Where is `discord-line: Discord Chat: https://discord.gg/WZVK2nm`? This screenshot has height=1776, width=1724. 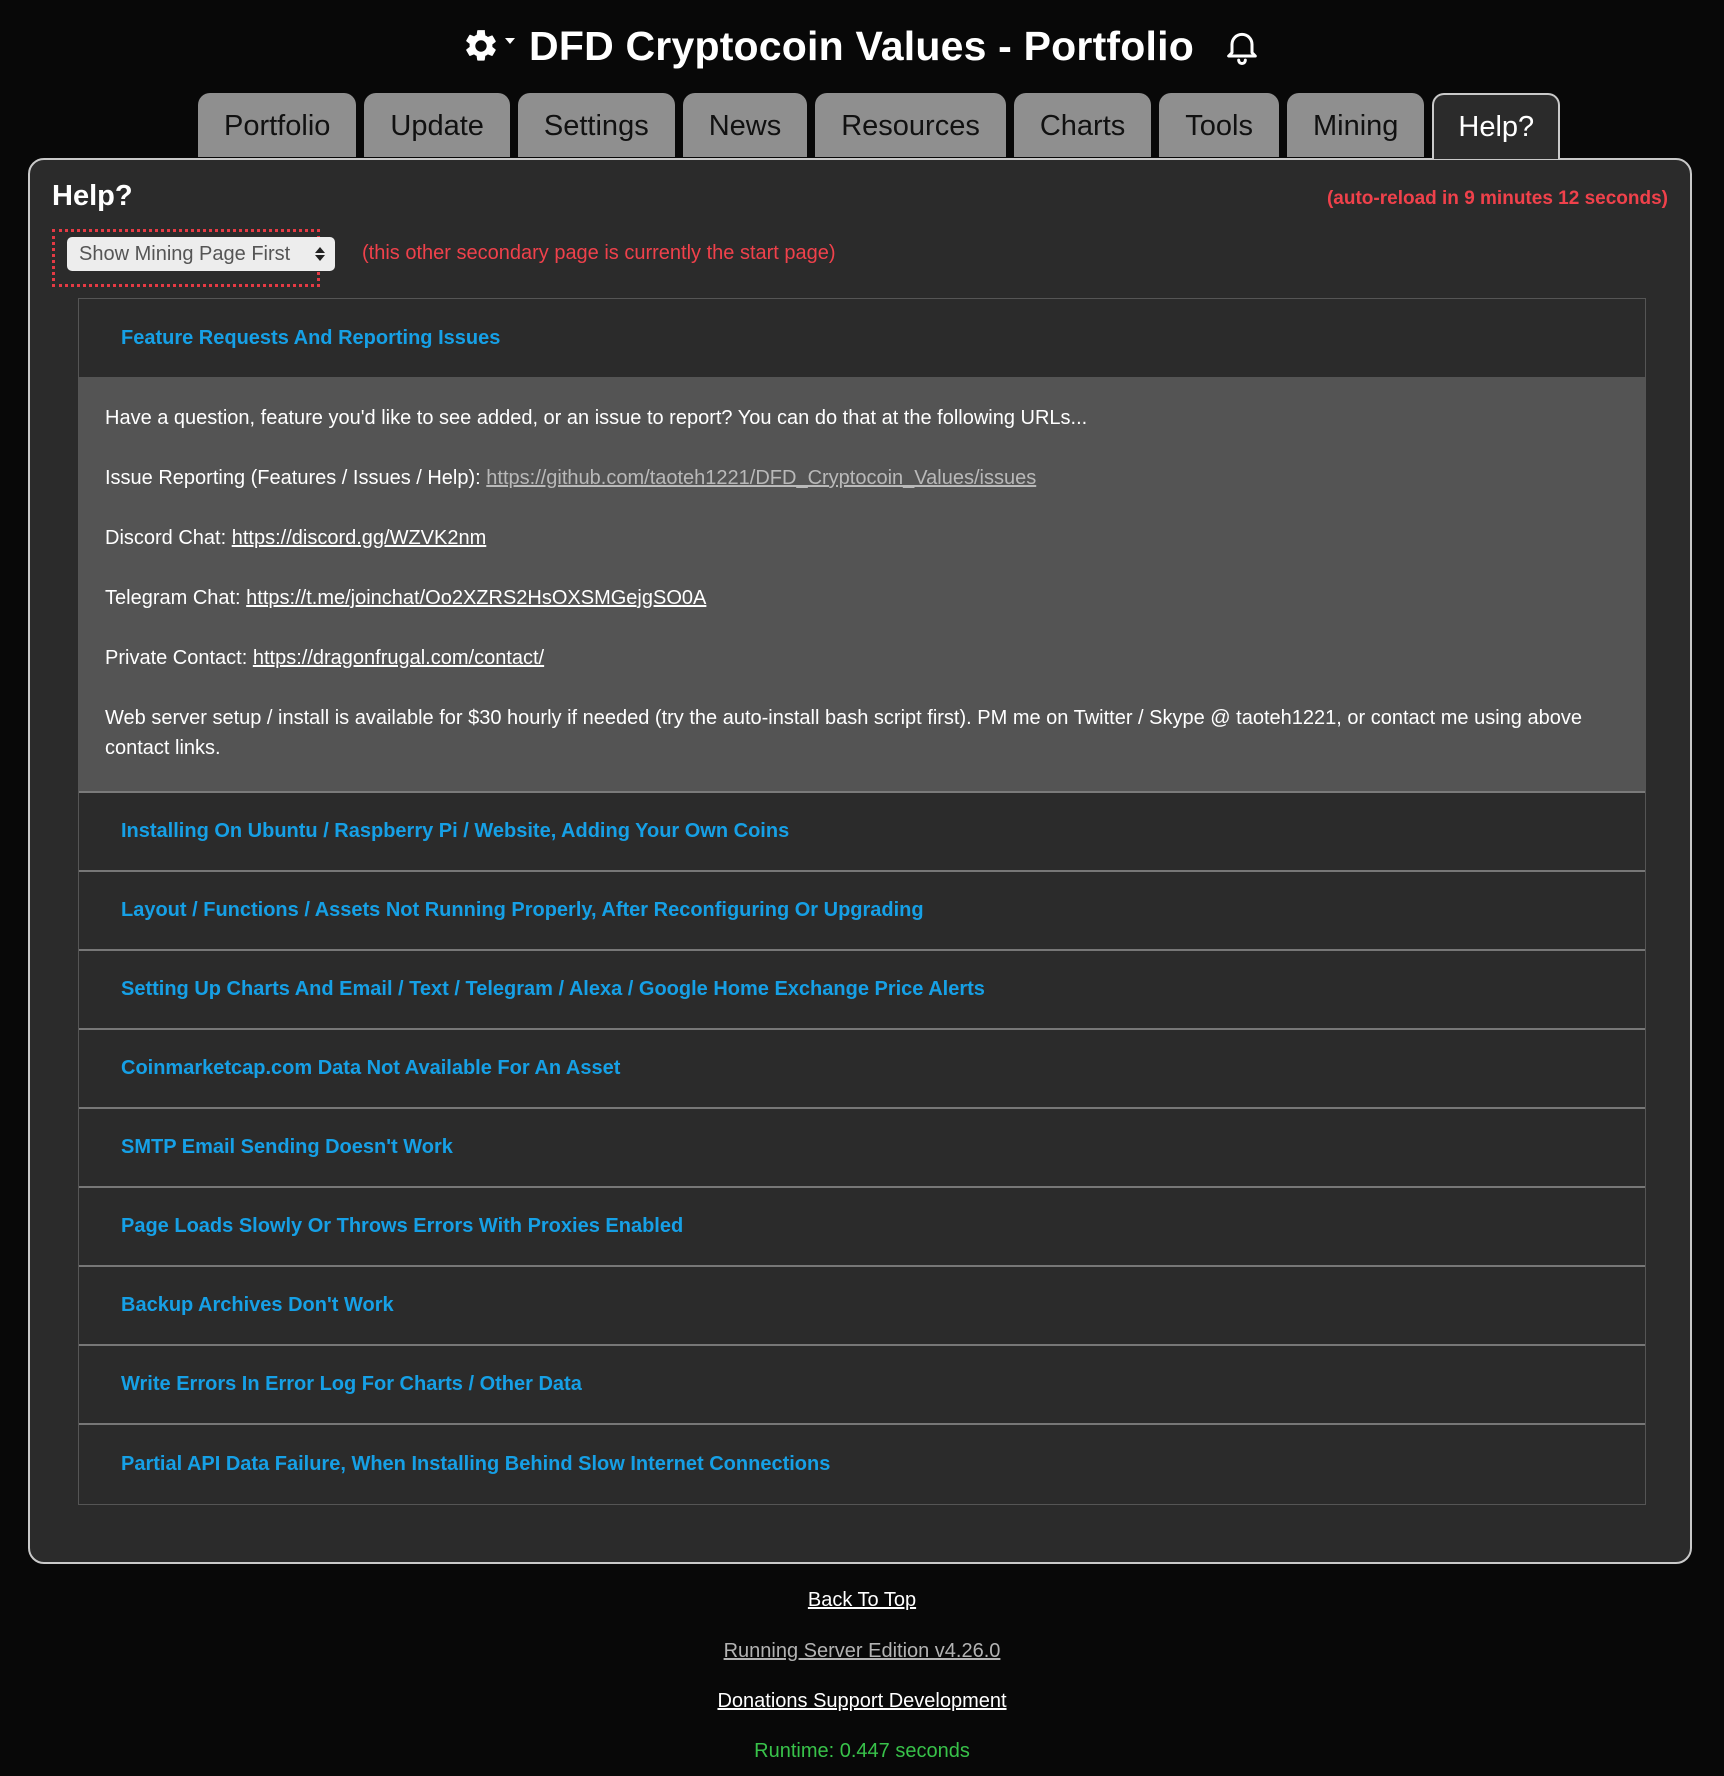
discord-line: Discord Chat: https://discord.gg/WZVK2nm is located at coordinates (862, 538).